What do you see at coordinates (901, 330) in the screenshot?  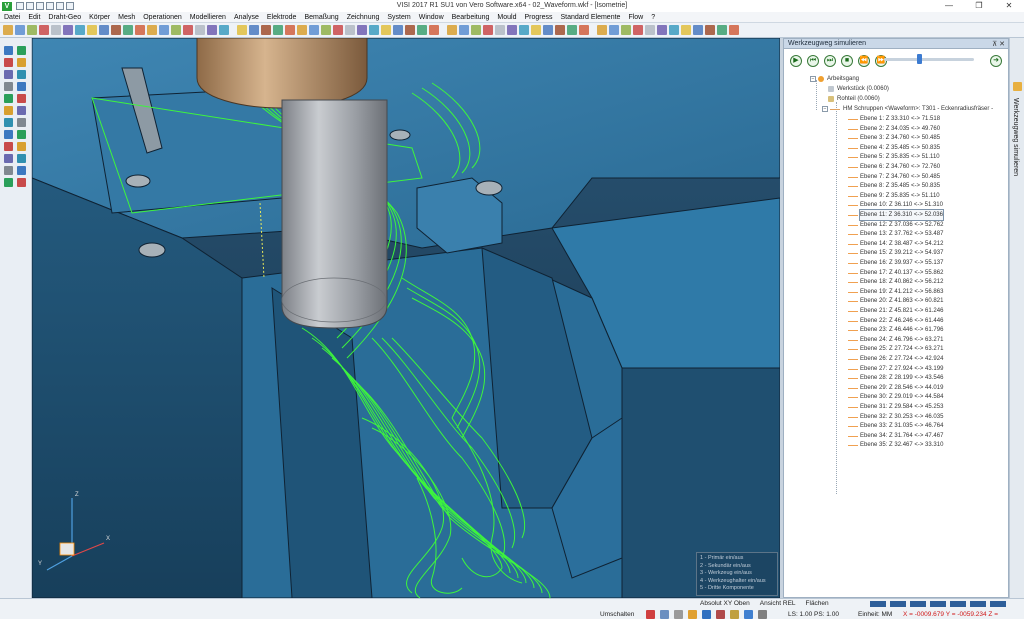 I see `ebene-item: Ebene 23: Z 46.446 <-> 61.796` at bounding box center [901, 330].